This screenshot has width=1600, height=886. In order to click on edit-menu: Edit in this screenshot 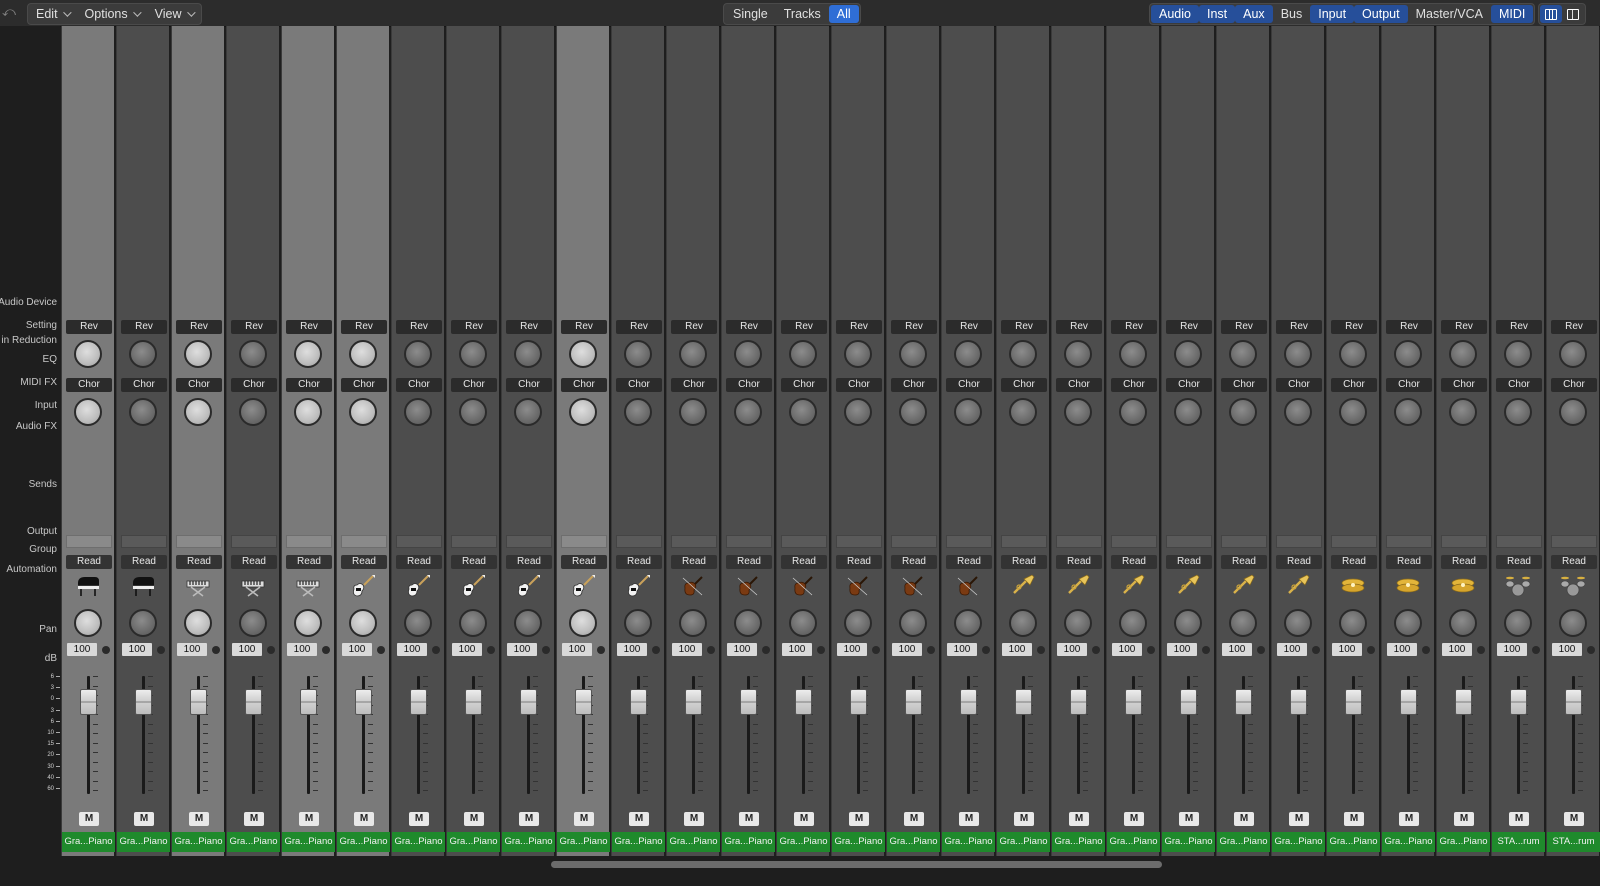, I will do `click(52, 14)`.